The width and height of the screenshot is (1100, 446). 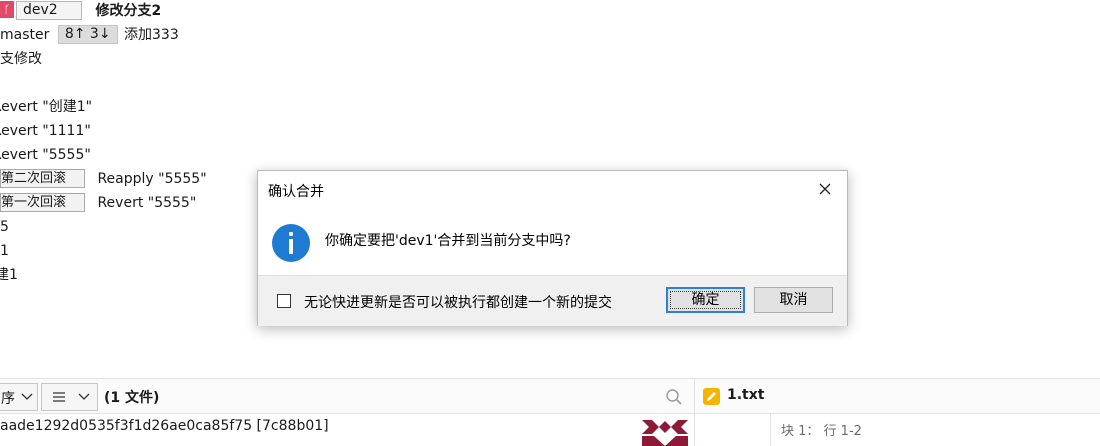 I want to click on commit-line-master: master 8↑ 3↓ 添加333, so click(x=89, y=35).